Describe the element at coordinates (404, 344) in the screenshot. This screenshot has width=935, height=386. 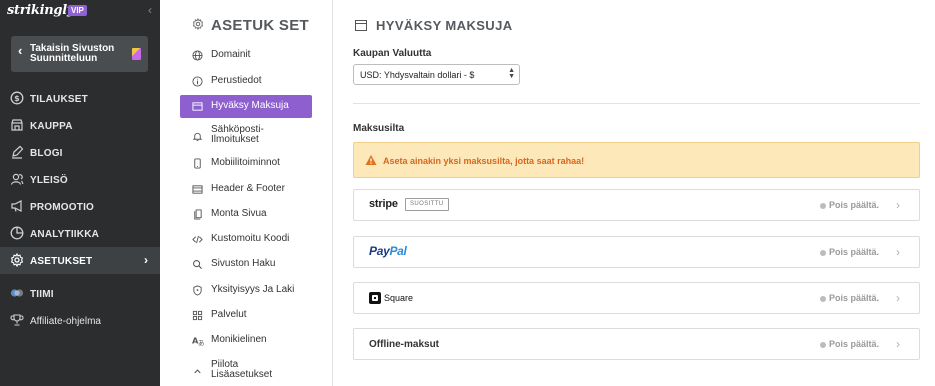
I see `offline-payments-label: Offline-maksut` at that location.